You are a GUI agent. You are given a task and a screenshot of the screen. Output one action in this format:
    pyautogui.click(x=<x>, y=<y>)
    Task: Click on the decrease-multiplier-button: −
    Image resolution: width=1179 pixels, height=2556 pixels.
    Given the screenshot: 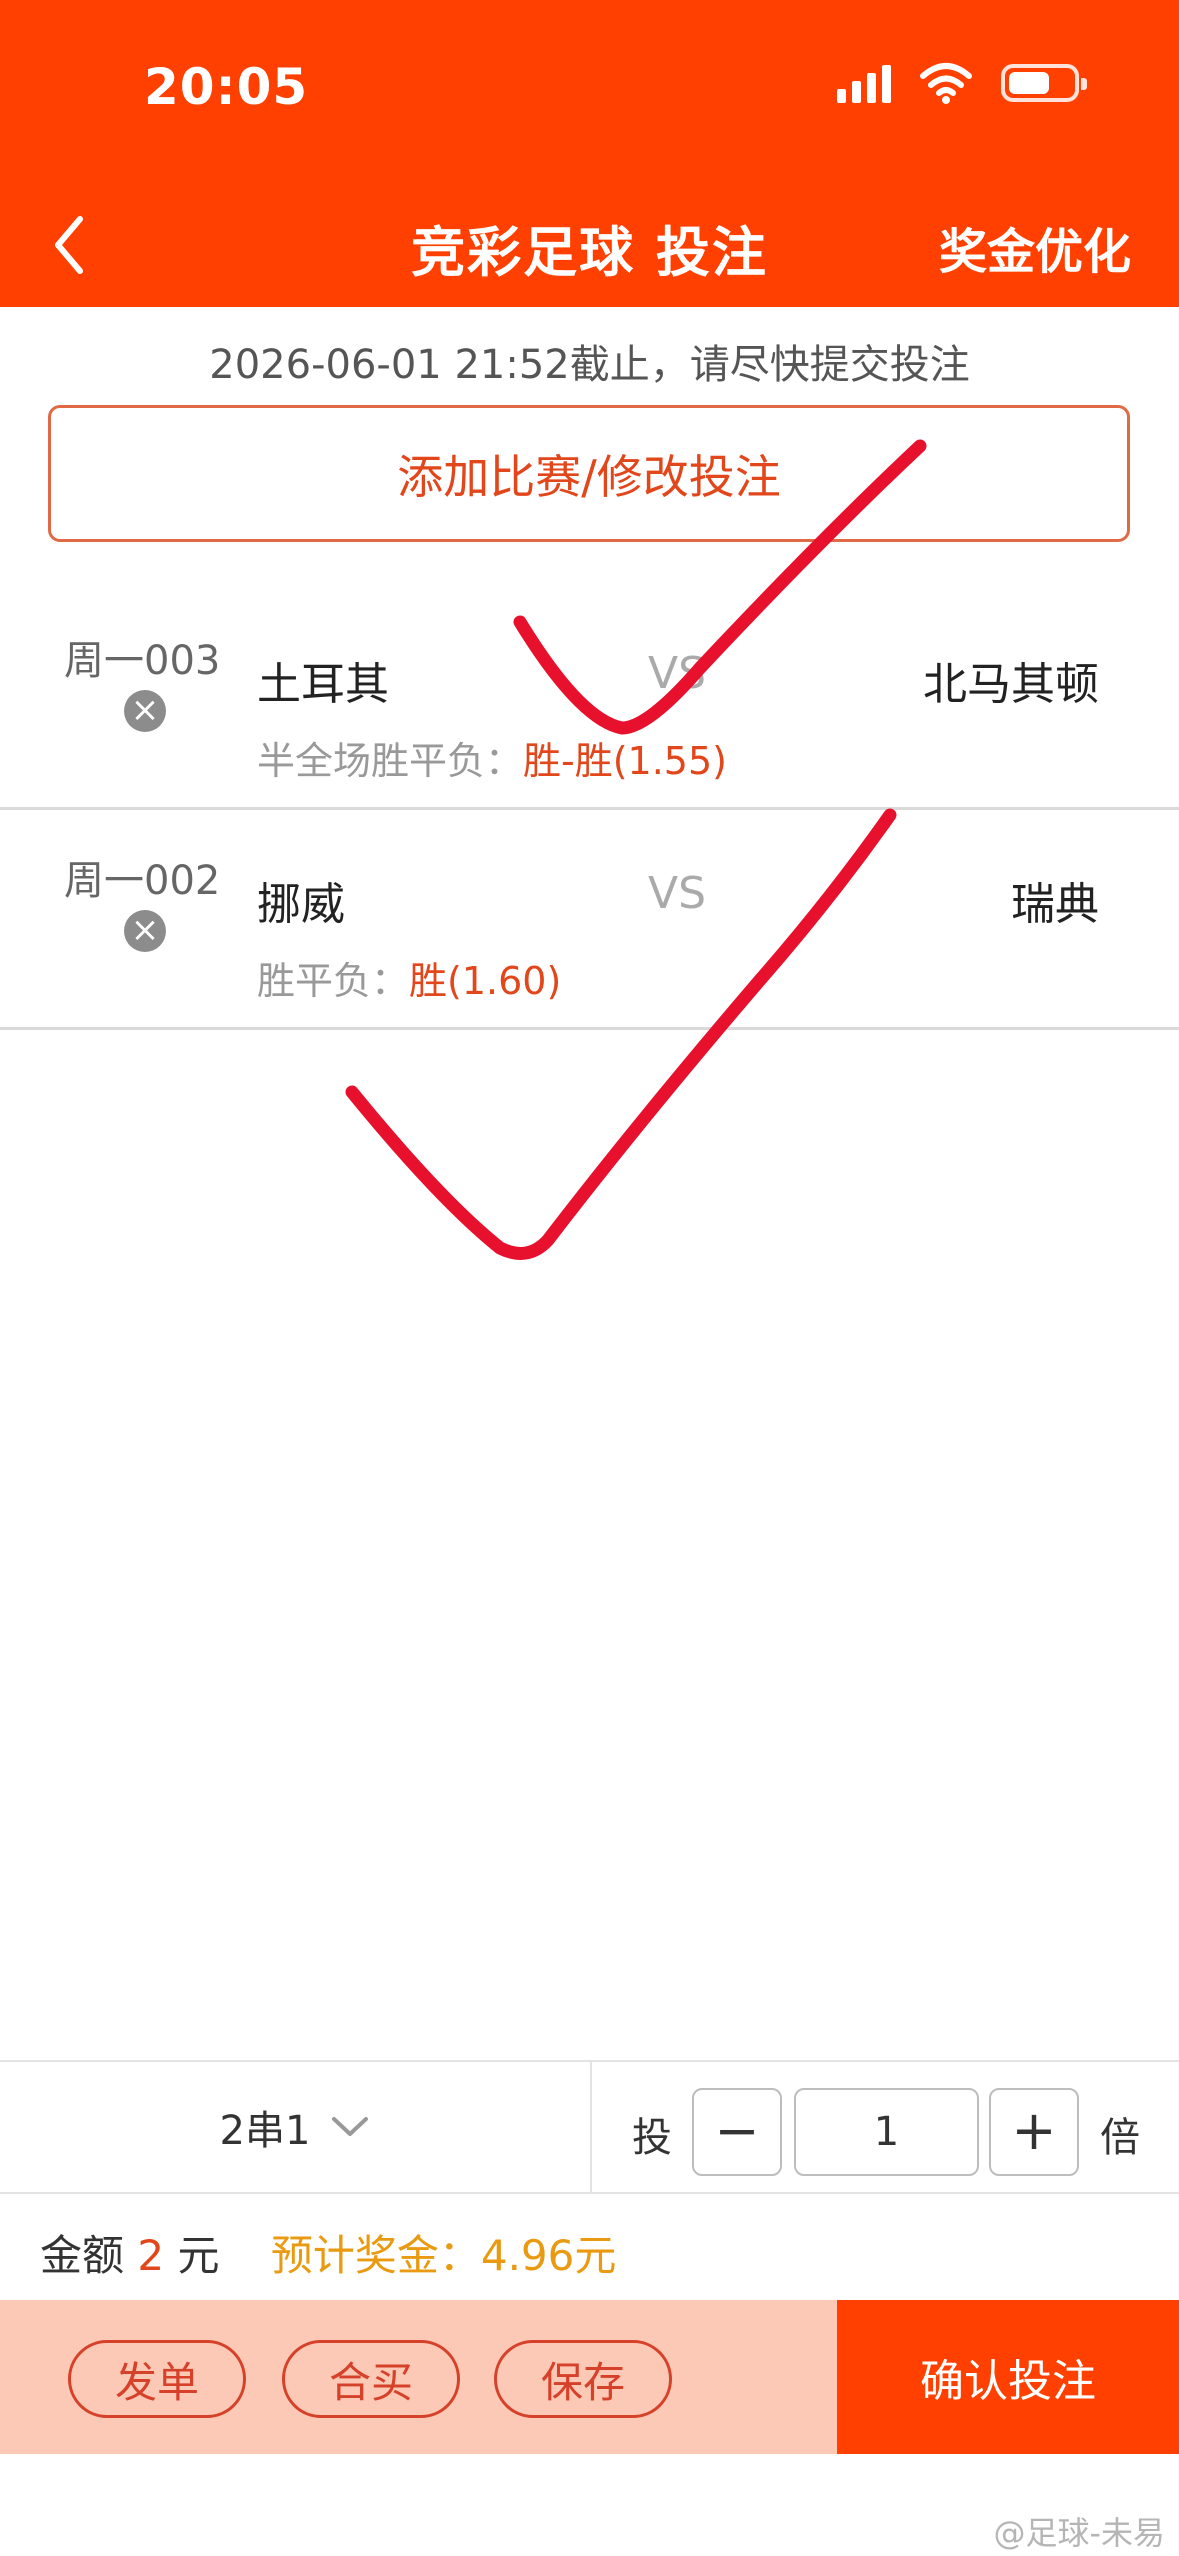 What is the action you would take?
    pyautogui.click(x=737, y=2132)
    